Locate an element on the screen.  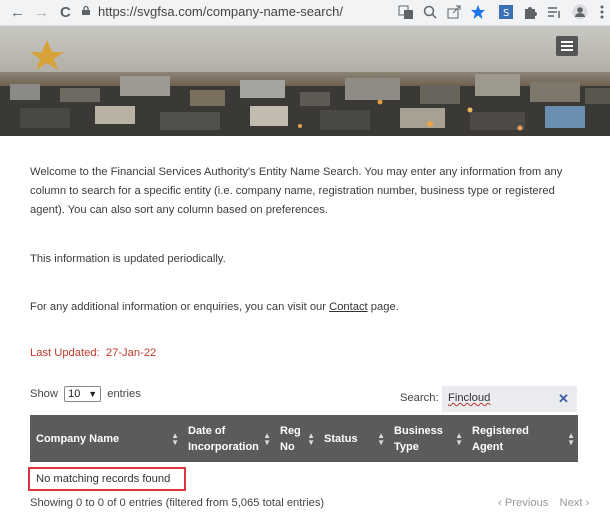
svg-text: S is located at coordinates (506, 13).